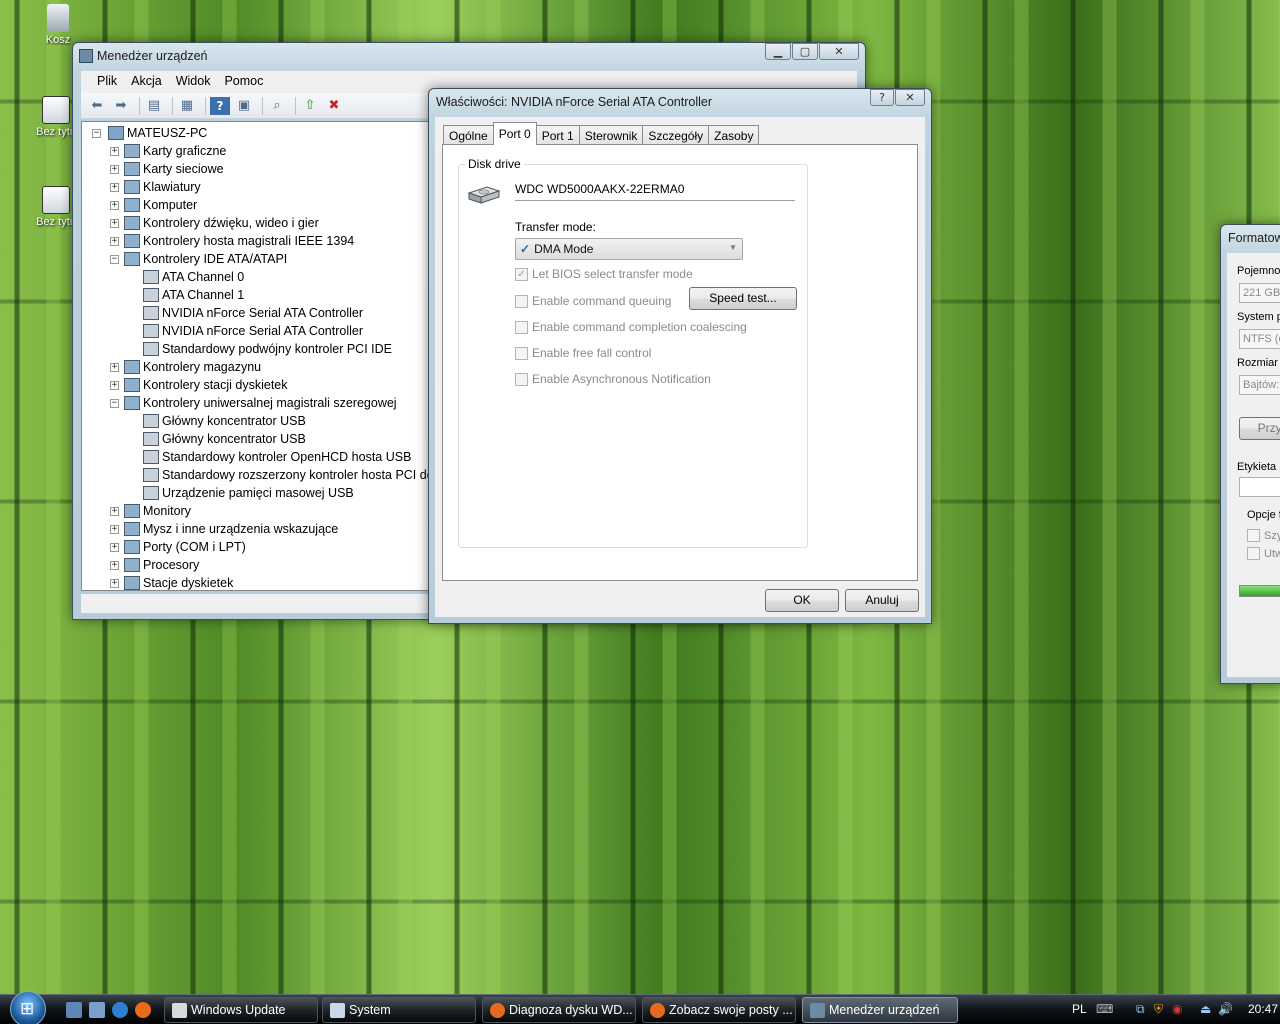 This screenshot has width=1280, height=1024. Describe the element at coordinates (97, 106) in the screenshot. I see `back-arrow-icon: ⬅` at that location.